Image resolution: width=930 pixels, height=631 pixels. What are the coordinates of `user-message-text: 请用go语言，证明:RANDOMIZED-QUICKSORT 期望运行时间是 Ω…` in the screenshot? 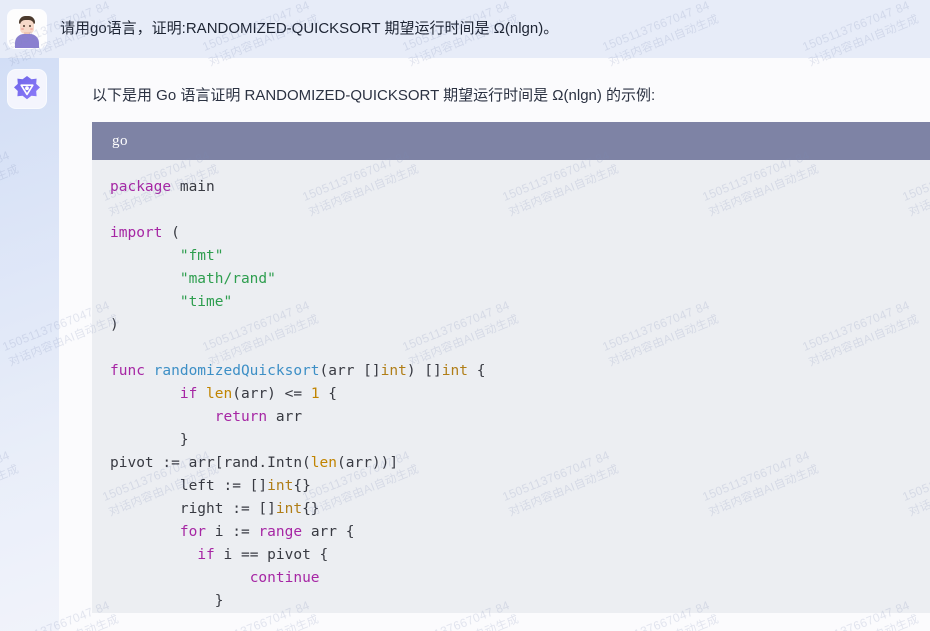 It's located at (309, 28).